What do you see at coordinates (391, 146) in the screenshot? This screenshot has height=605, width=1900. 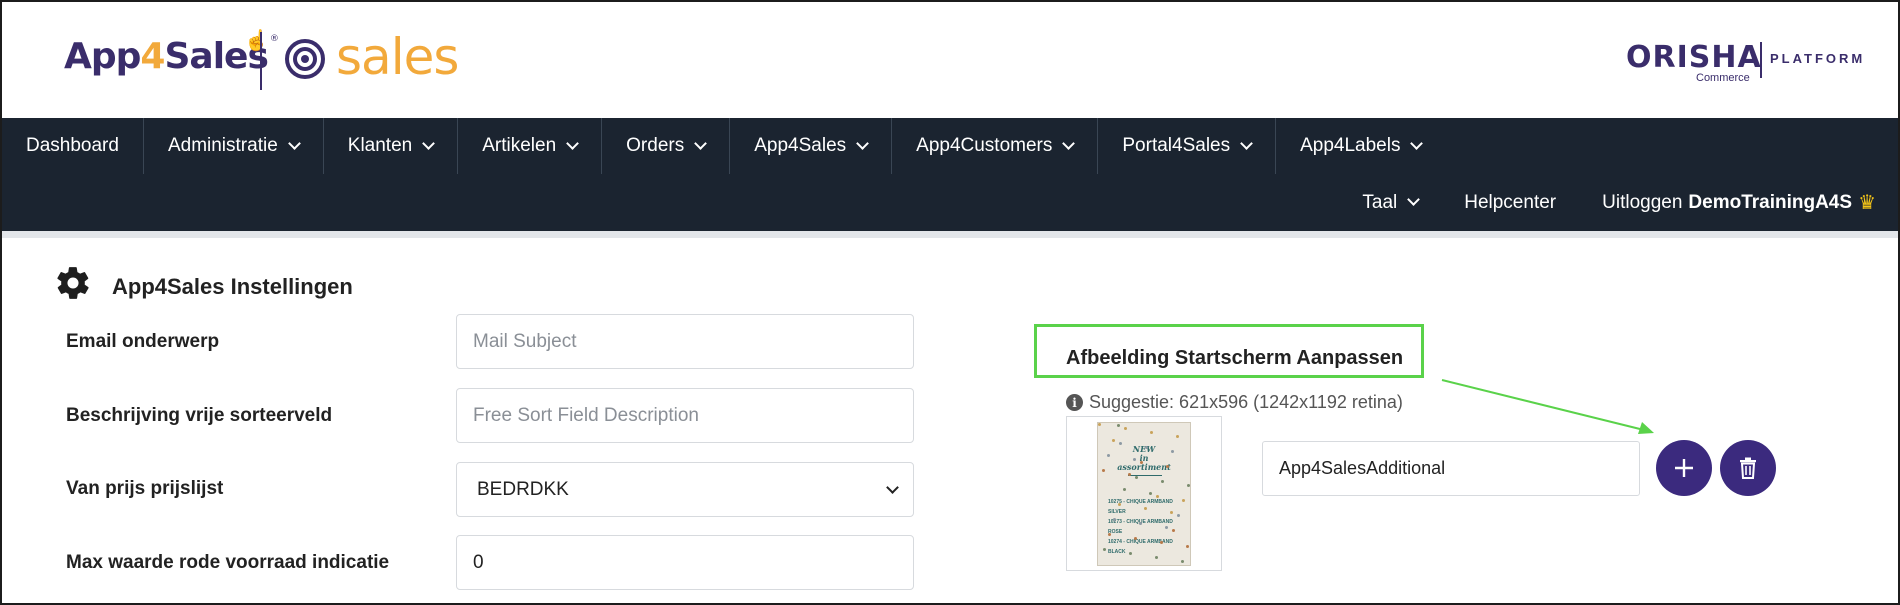 I see `nav-item-klanten: Klanten` at bounding box center [391, 146].